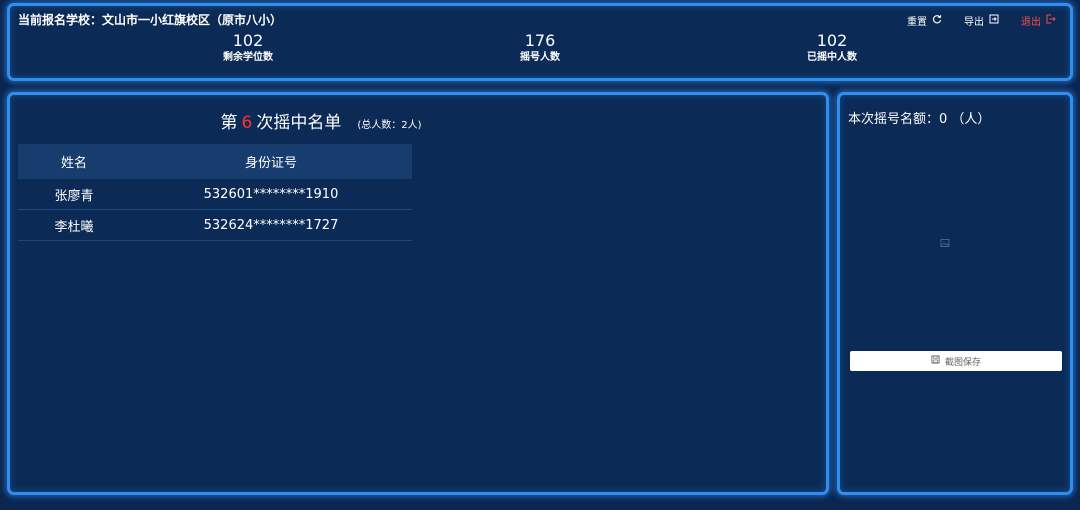  I want to click on cell-id: 532624********1727, so click(271, 225).